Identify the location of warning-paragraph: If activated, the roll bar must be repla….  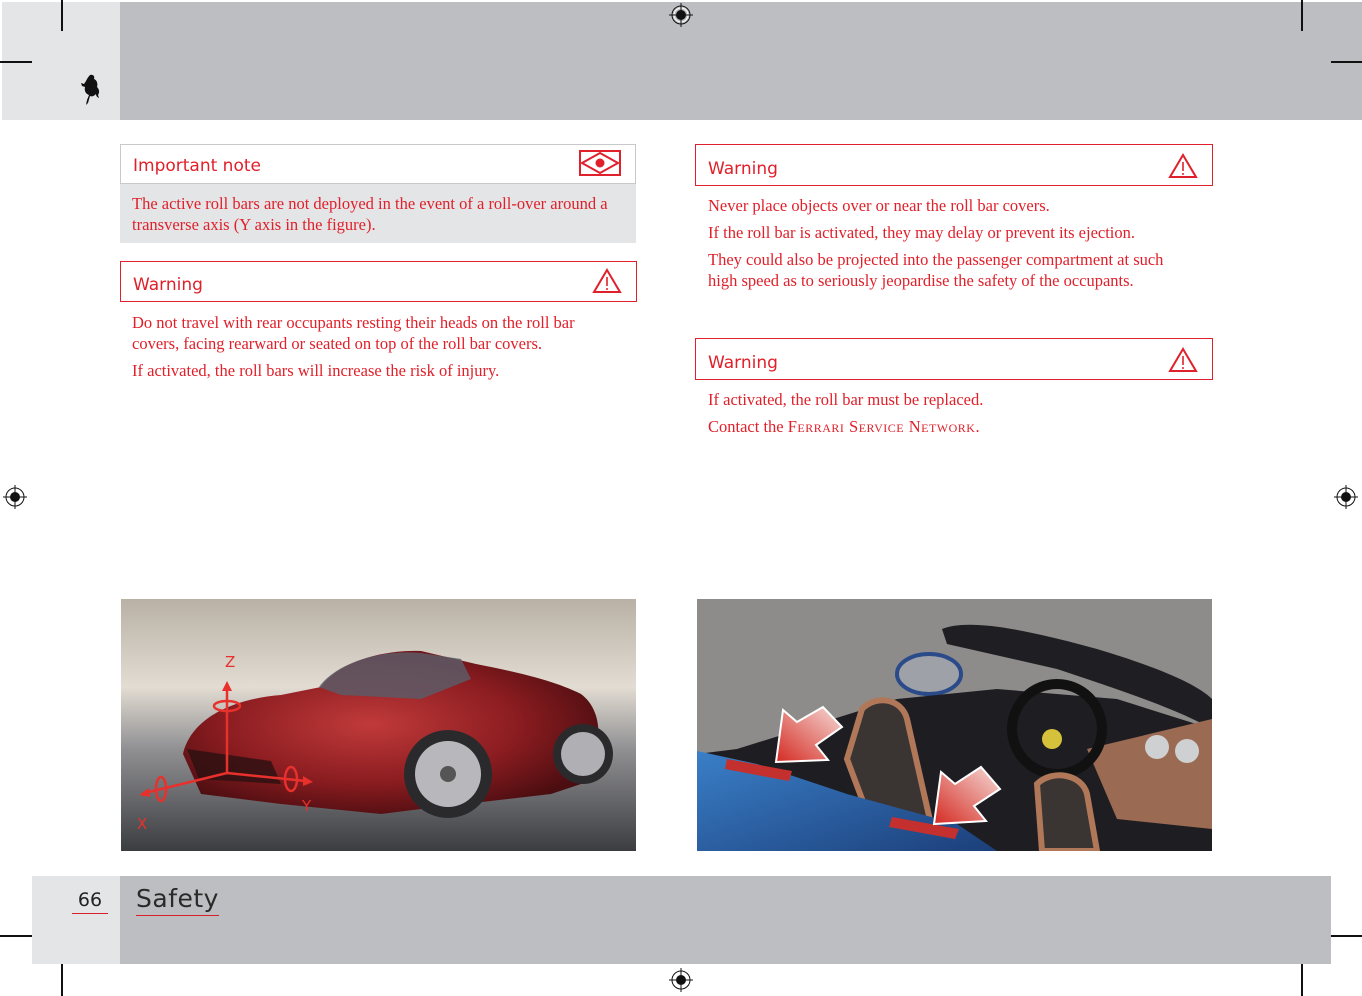
(846, 399).